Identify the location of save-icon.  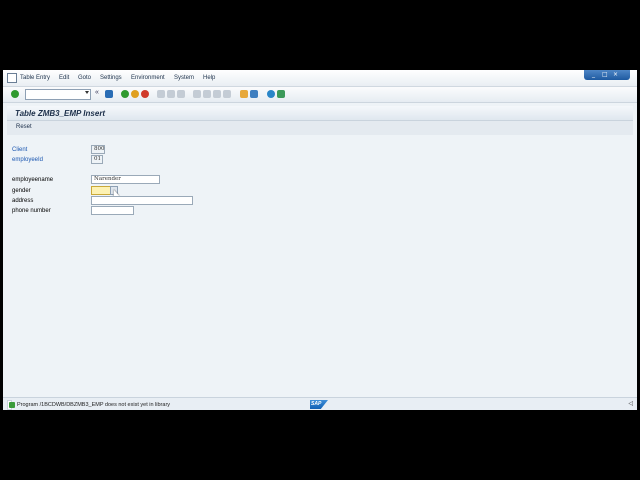
(109, 94).